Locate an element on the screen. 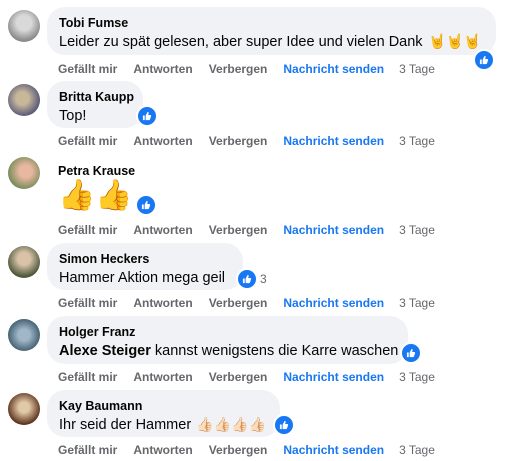 The height and width of the screenshot is (461, 513). rock-on-emoji: 🤘🤘🤘 is located at coordinates (454, 42).